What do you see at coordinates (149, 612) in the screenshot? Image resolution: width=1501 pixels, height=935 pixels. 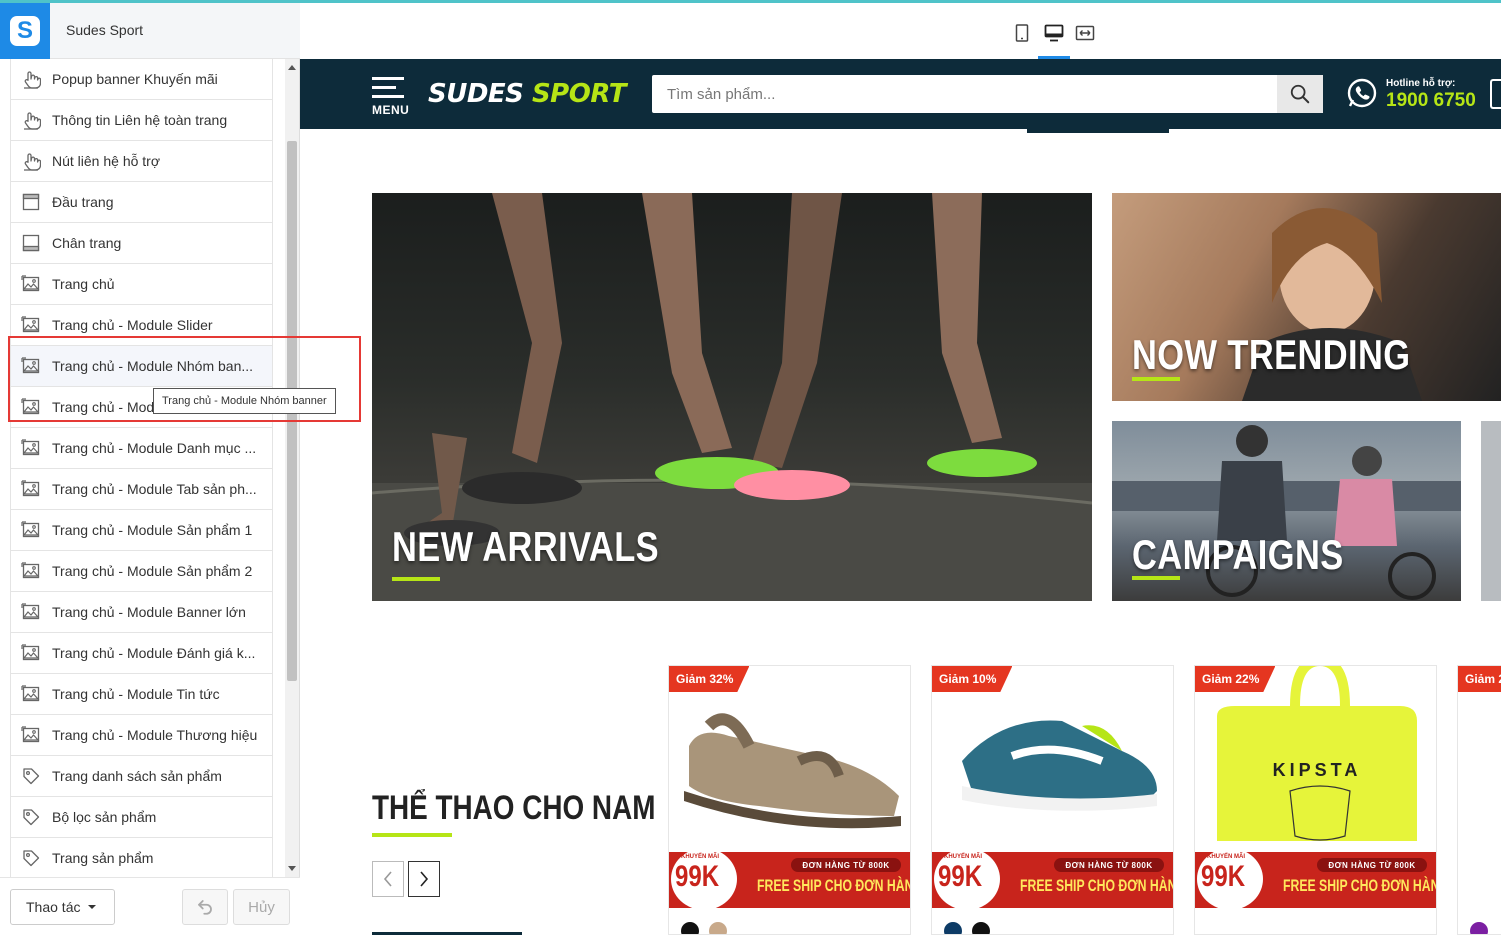 I see `sidebar-item-label: Trang chủ - Module Banner lớn` at bounding box center [149, 612].